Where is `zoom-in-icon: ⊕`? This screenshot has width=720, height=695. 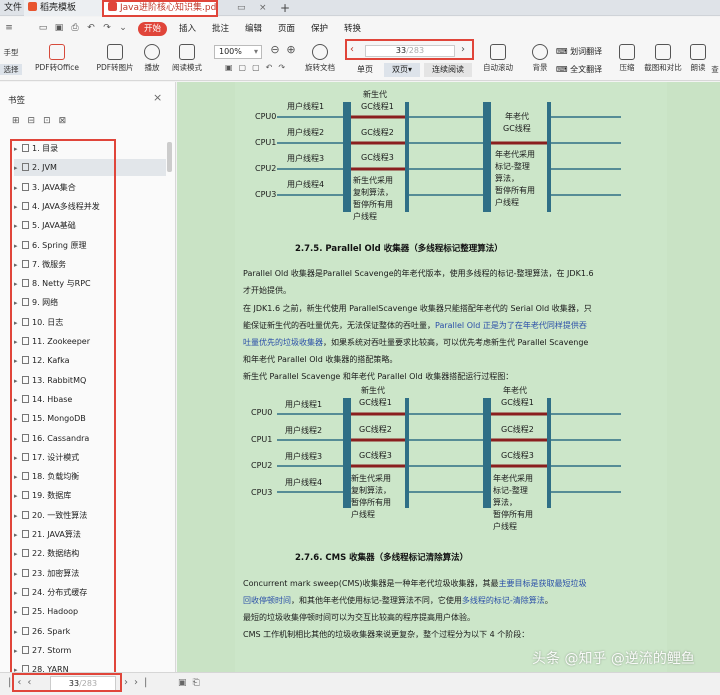 zoom-in-icon: ⊕ is located at coordinates (291, 51).